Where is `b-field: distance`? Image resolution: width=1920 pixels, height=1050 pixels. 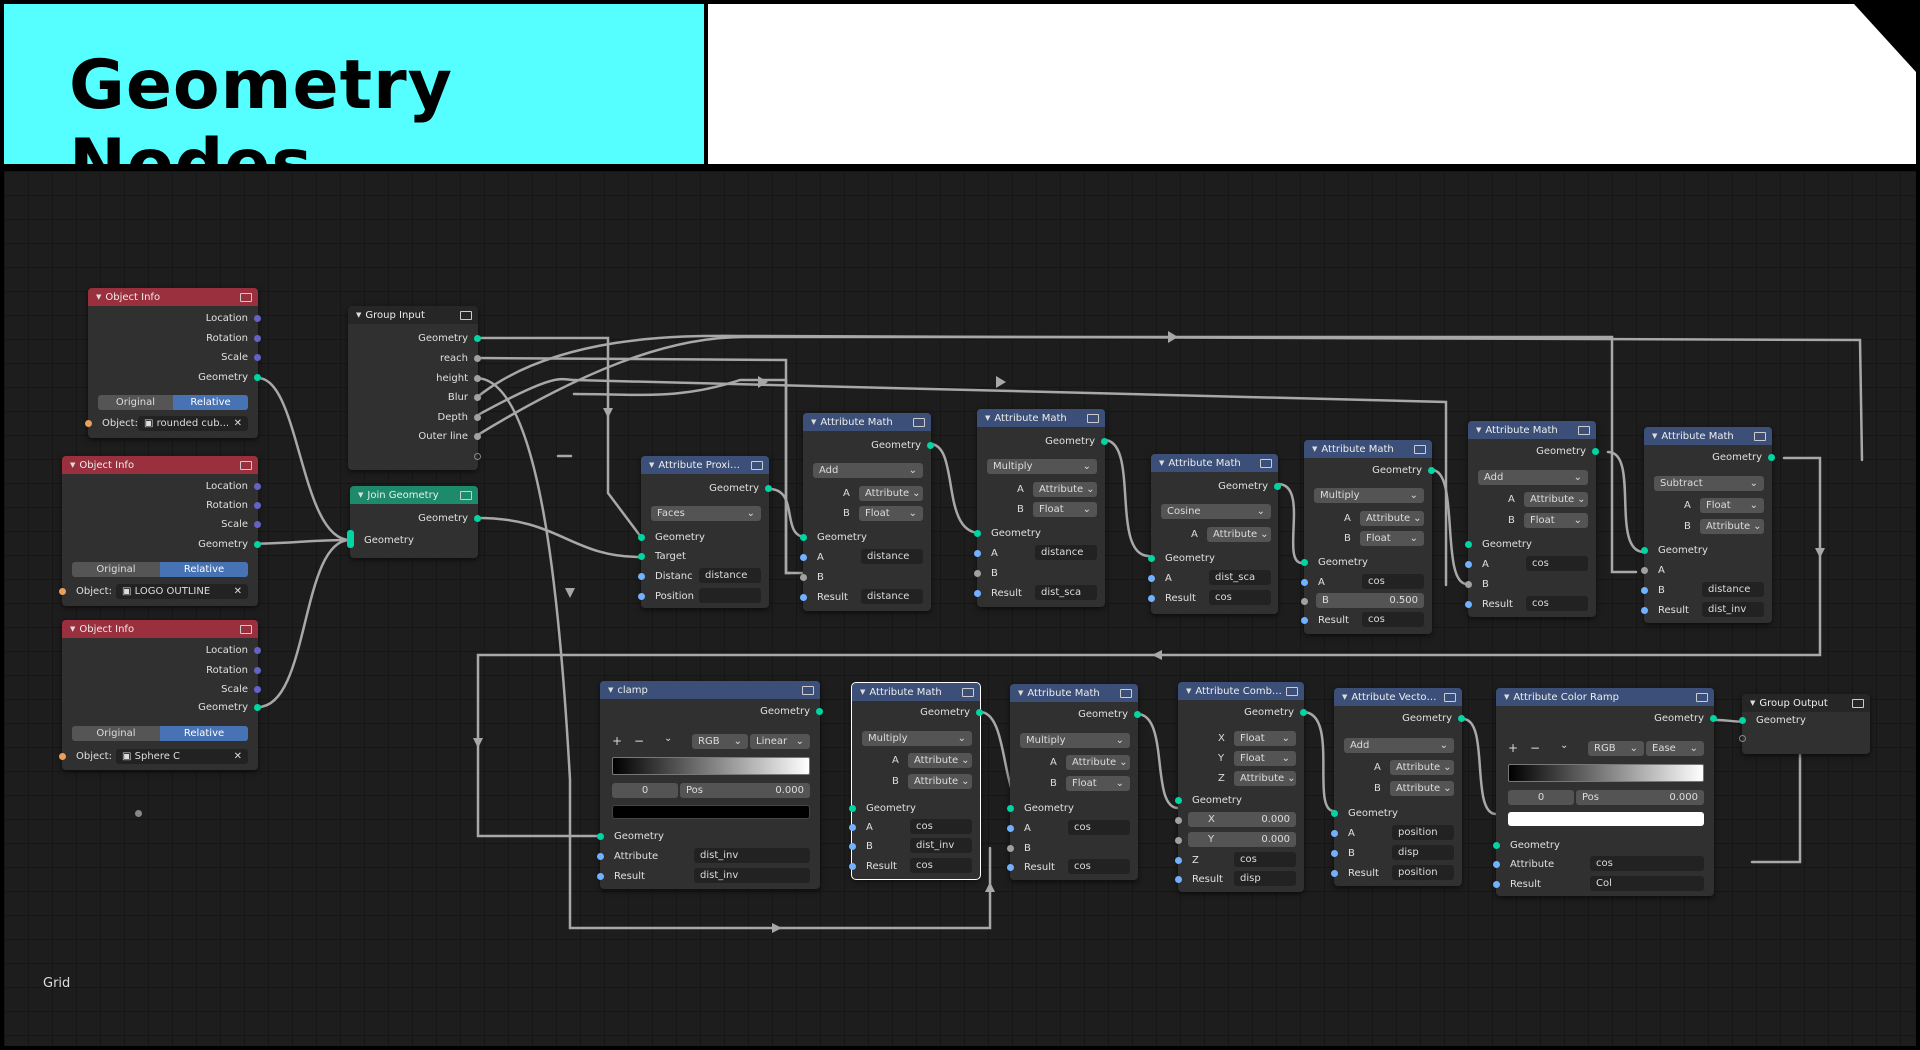
b-field: distance is located at coordinates (1733, 589).